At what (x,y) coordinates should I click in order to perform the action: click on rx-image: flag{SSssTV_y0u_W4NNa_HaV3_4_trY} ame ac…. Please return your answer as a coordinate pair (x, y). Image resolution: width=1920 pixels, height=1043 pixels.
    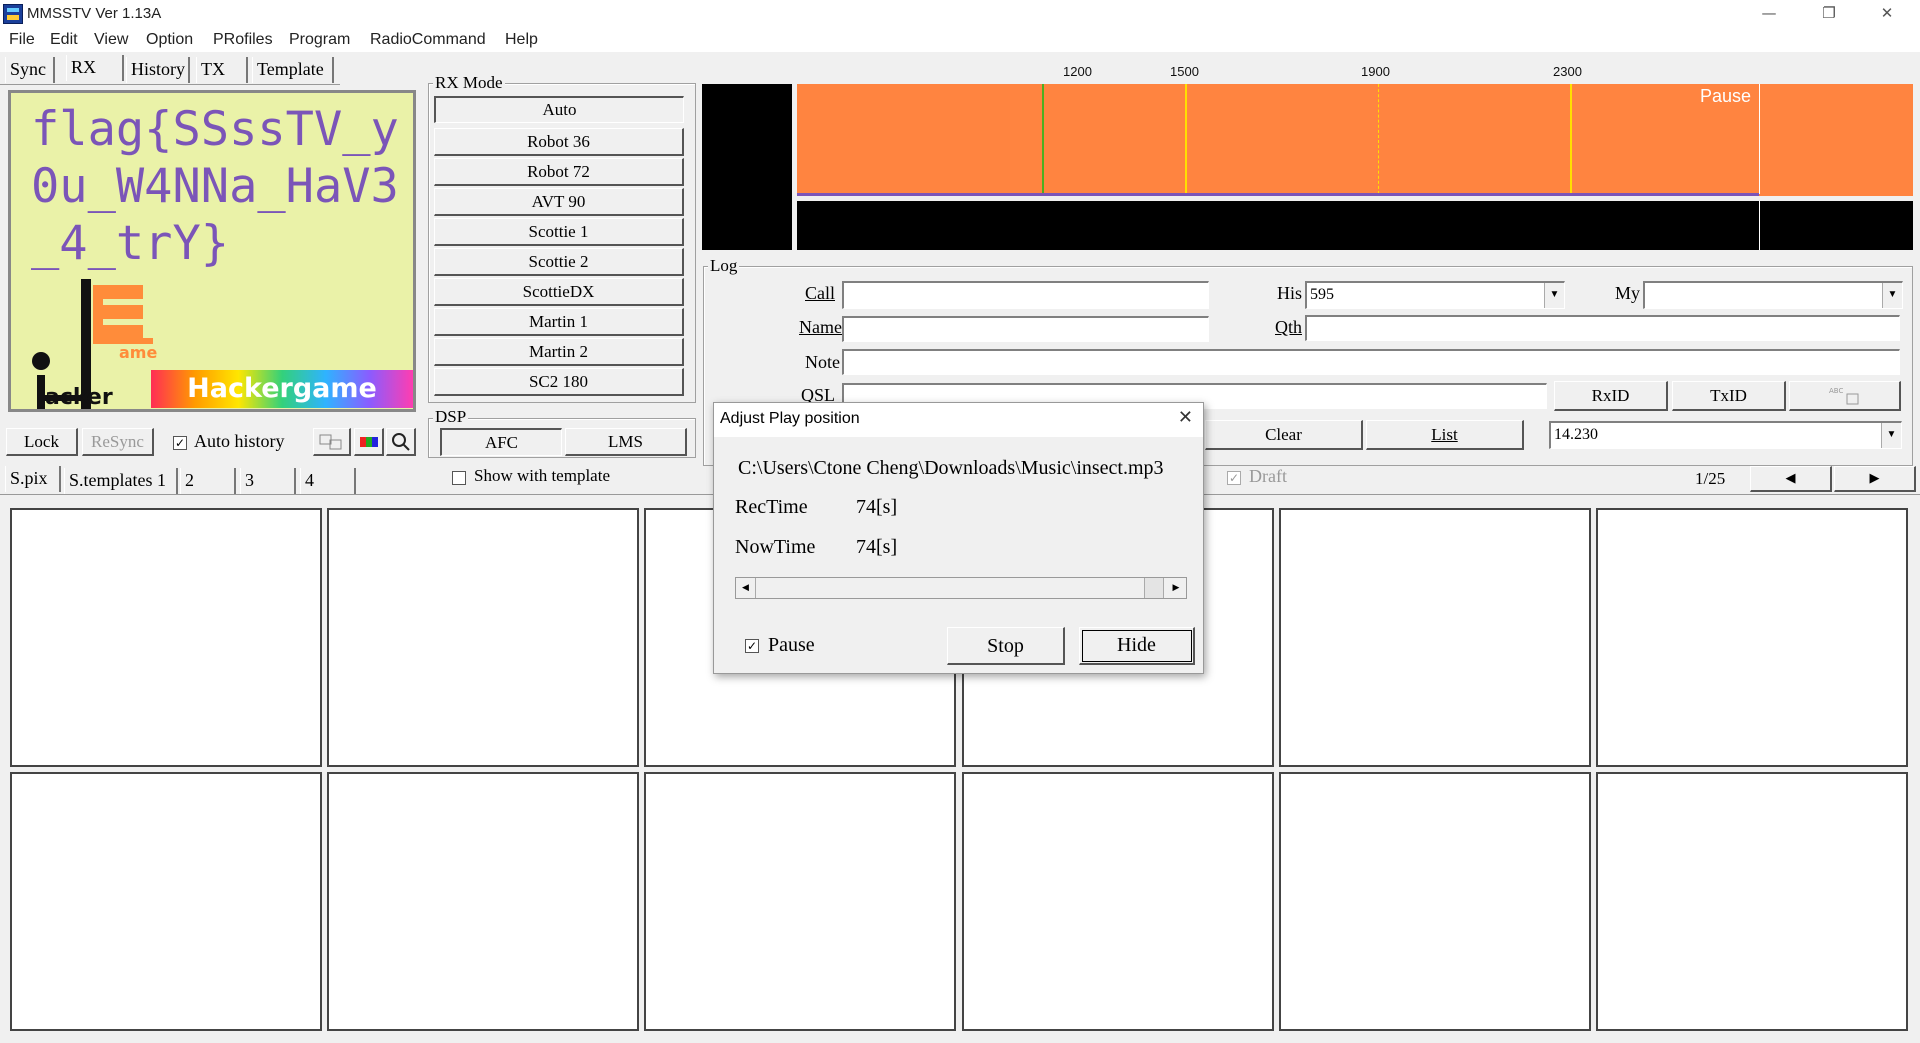
    Looking at the image, I should click on (212, 251).